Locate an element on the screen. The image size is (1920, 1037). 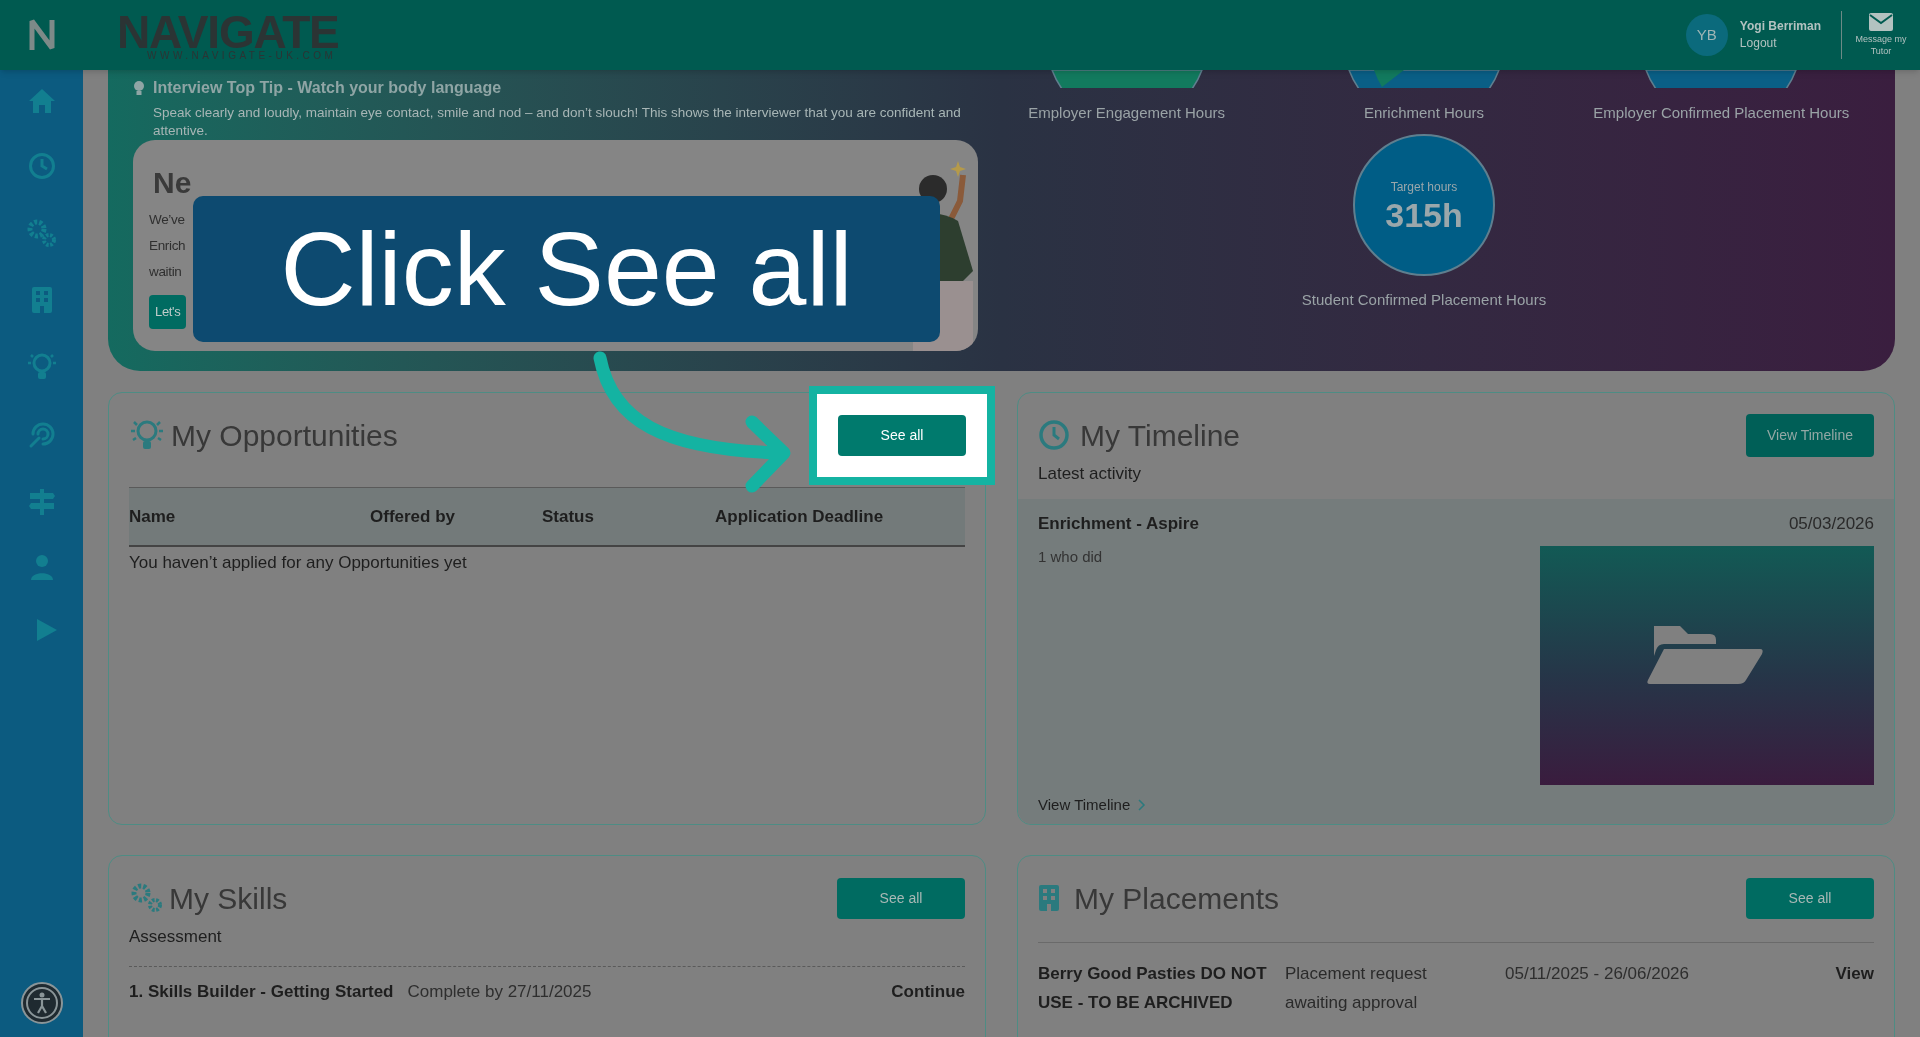
column-header: Name is located at coordinates (152, 516).